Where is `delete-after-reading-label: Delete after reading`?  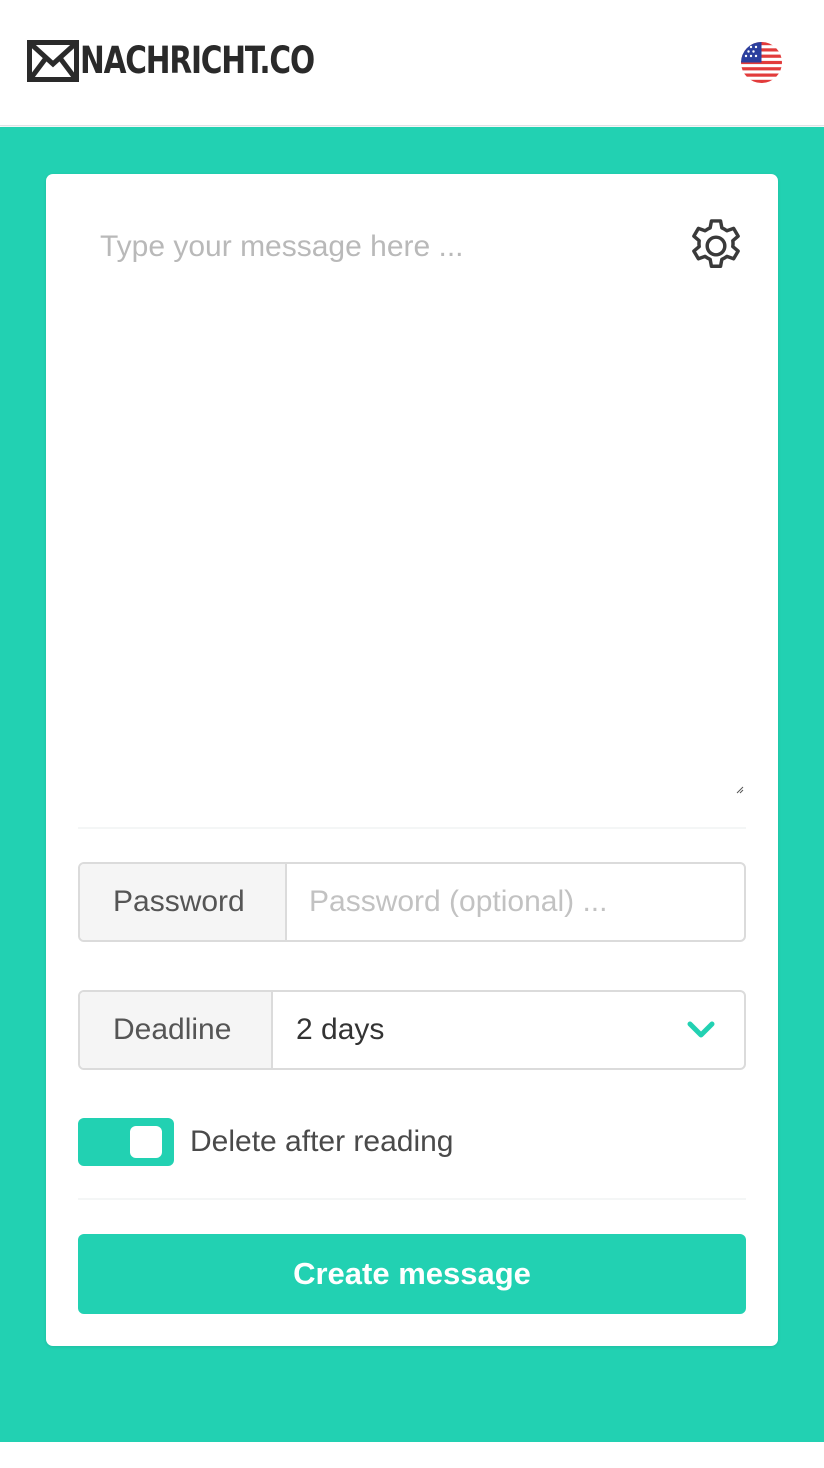 delete-after-reading-label: Delete after reading is located at coordinates (322, 1142).